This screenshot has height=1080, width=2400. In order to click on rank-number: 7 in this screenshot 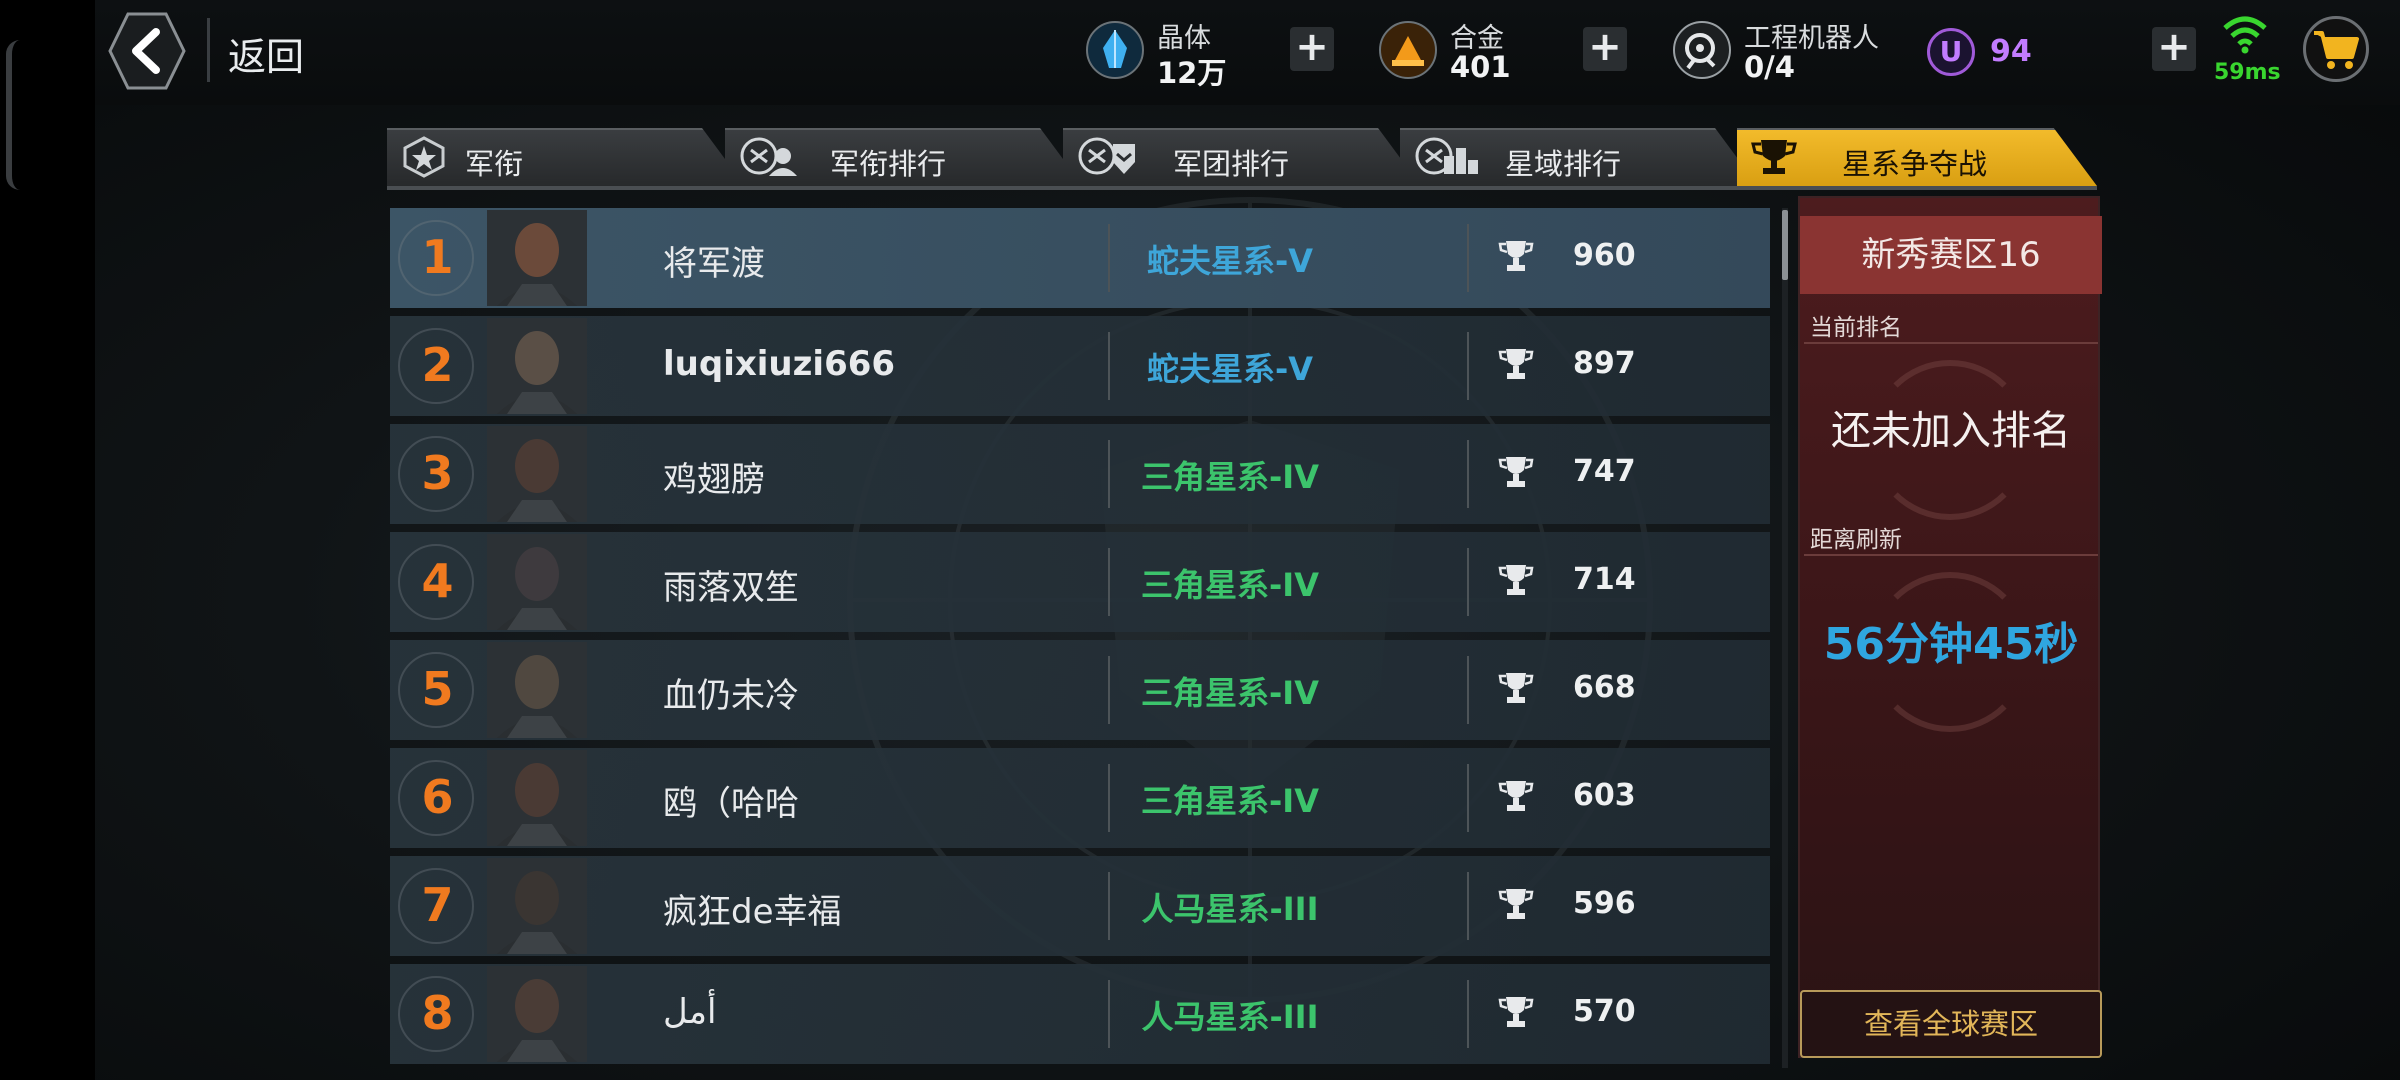, I will do `click(437, 905)`.